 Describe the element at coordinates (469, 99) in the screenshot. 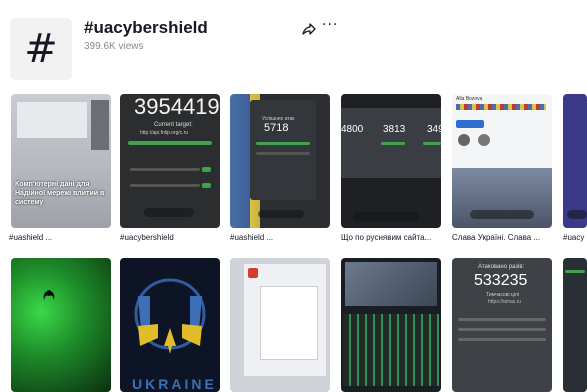

I see `profile-name: Alla Bozova` at that location.